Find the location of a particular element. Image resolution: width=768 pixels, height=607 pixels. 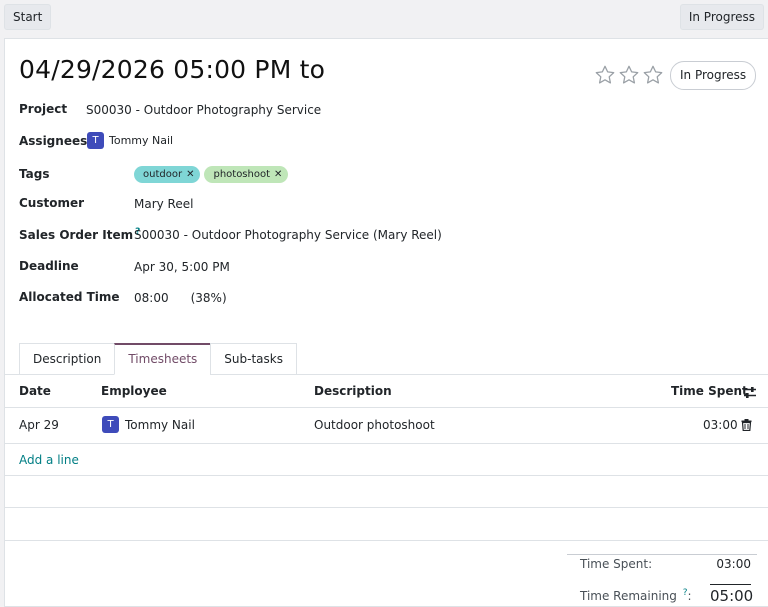

tab-description: Description is located at coordinates (67, 359).